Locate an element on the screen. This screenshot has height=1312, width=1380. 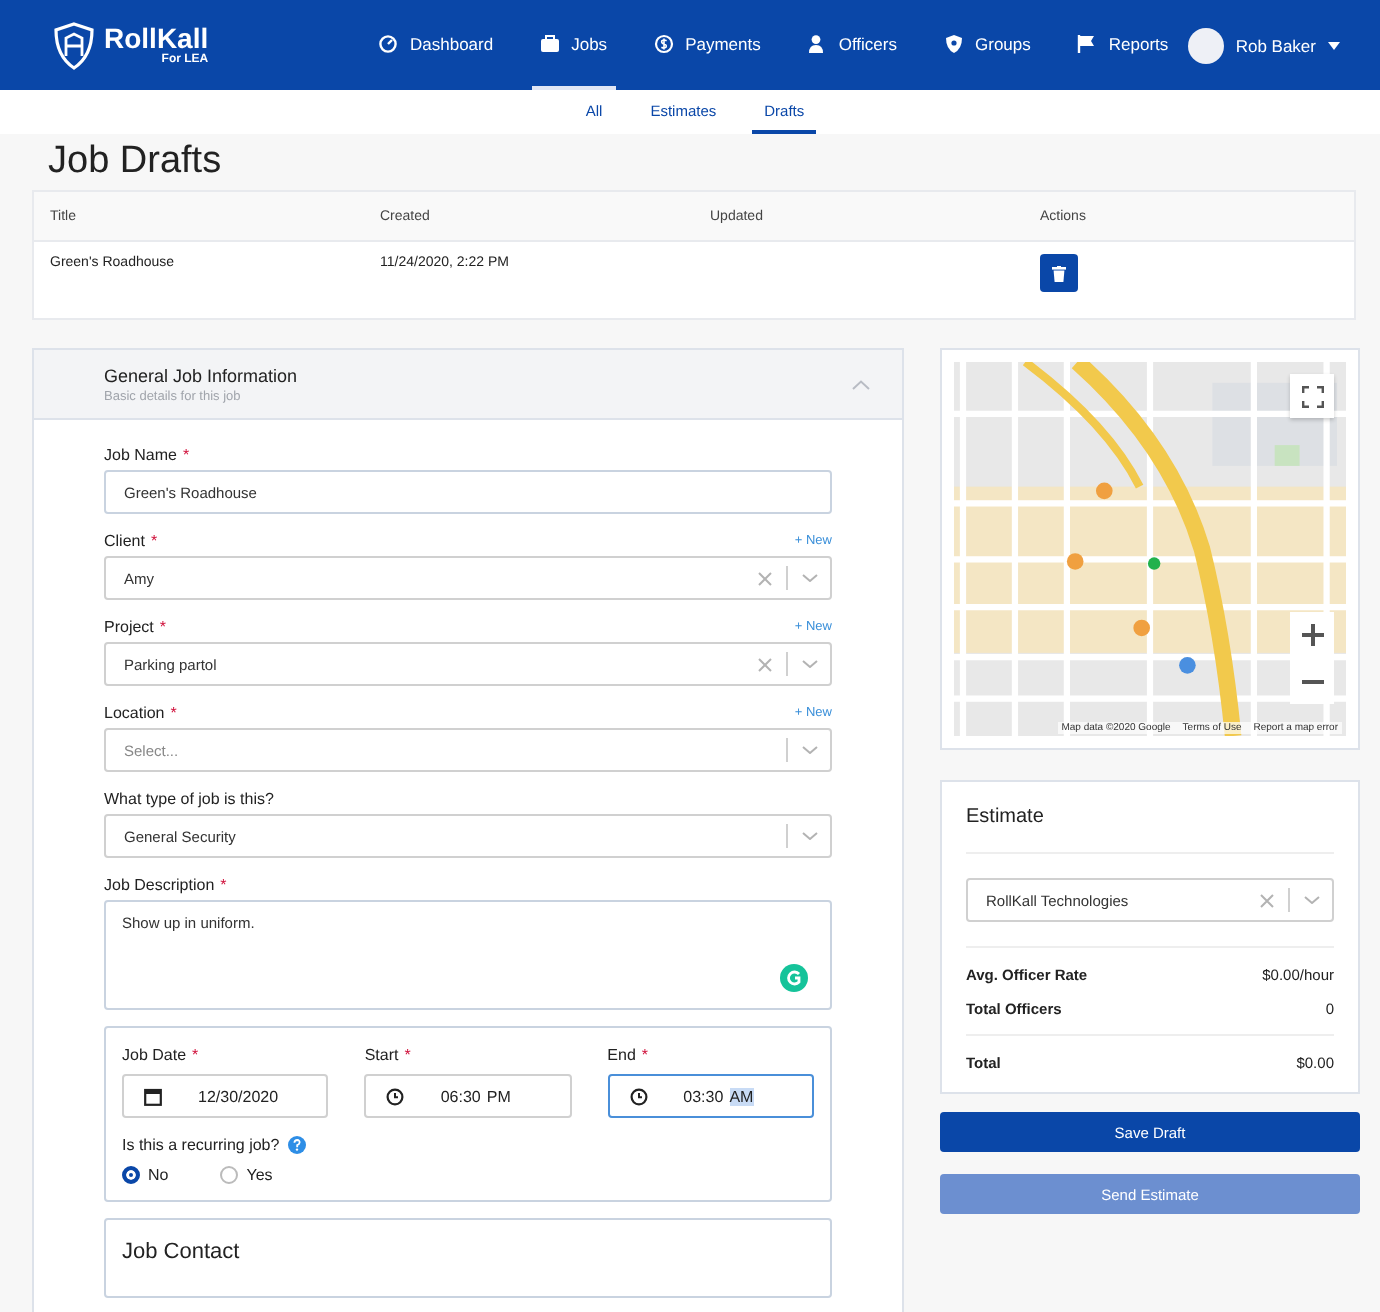
brand-name: RollKall is located at coordinates (156, 38).